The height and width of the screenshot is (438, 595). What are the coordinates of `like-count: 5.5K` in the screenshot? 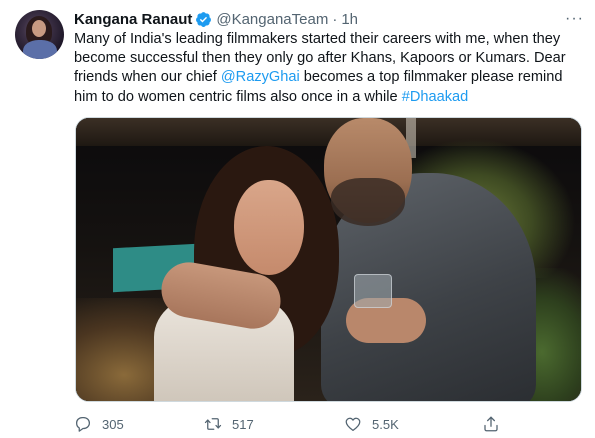 It's located at (385, 424).